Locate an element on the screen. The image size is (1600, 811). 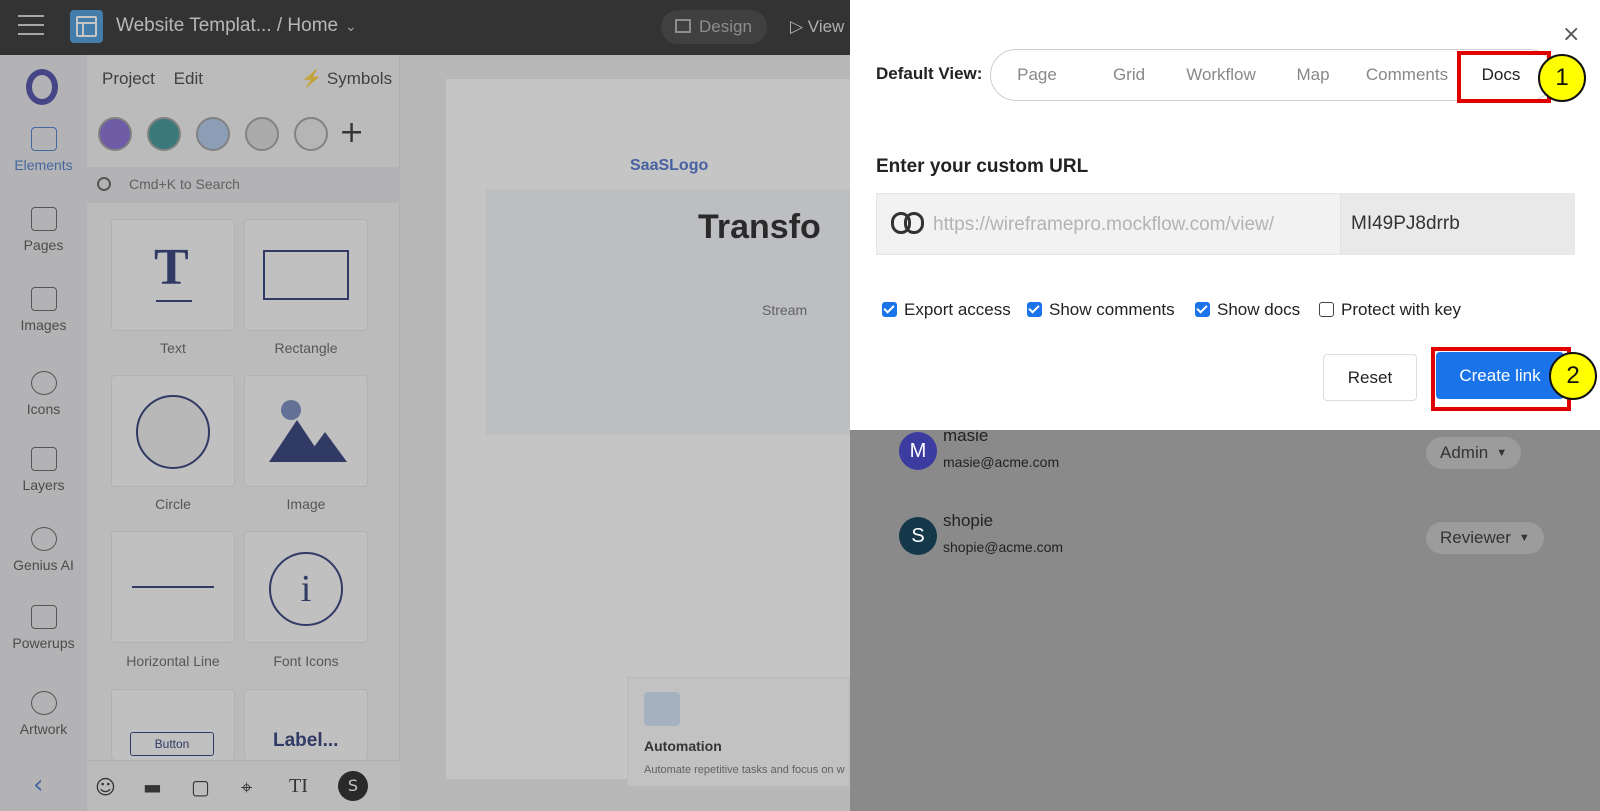
member-email: shopie@acme.com is located at coordinates (1003, 547).